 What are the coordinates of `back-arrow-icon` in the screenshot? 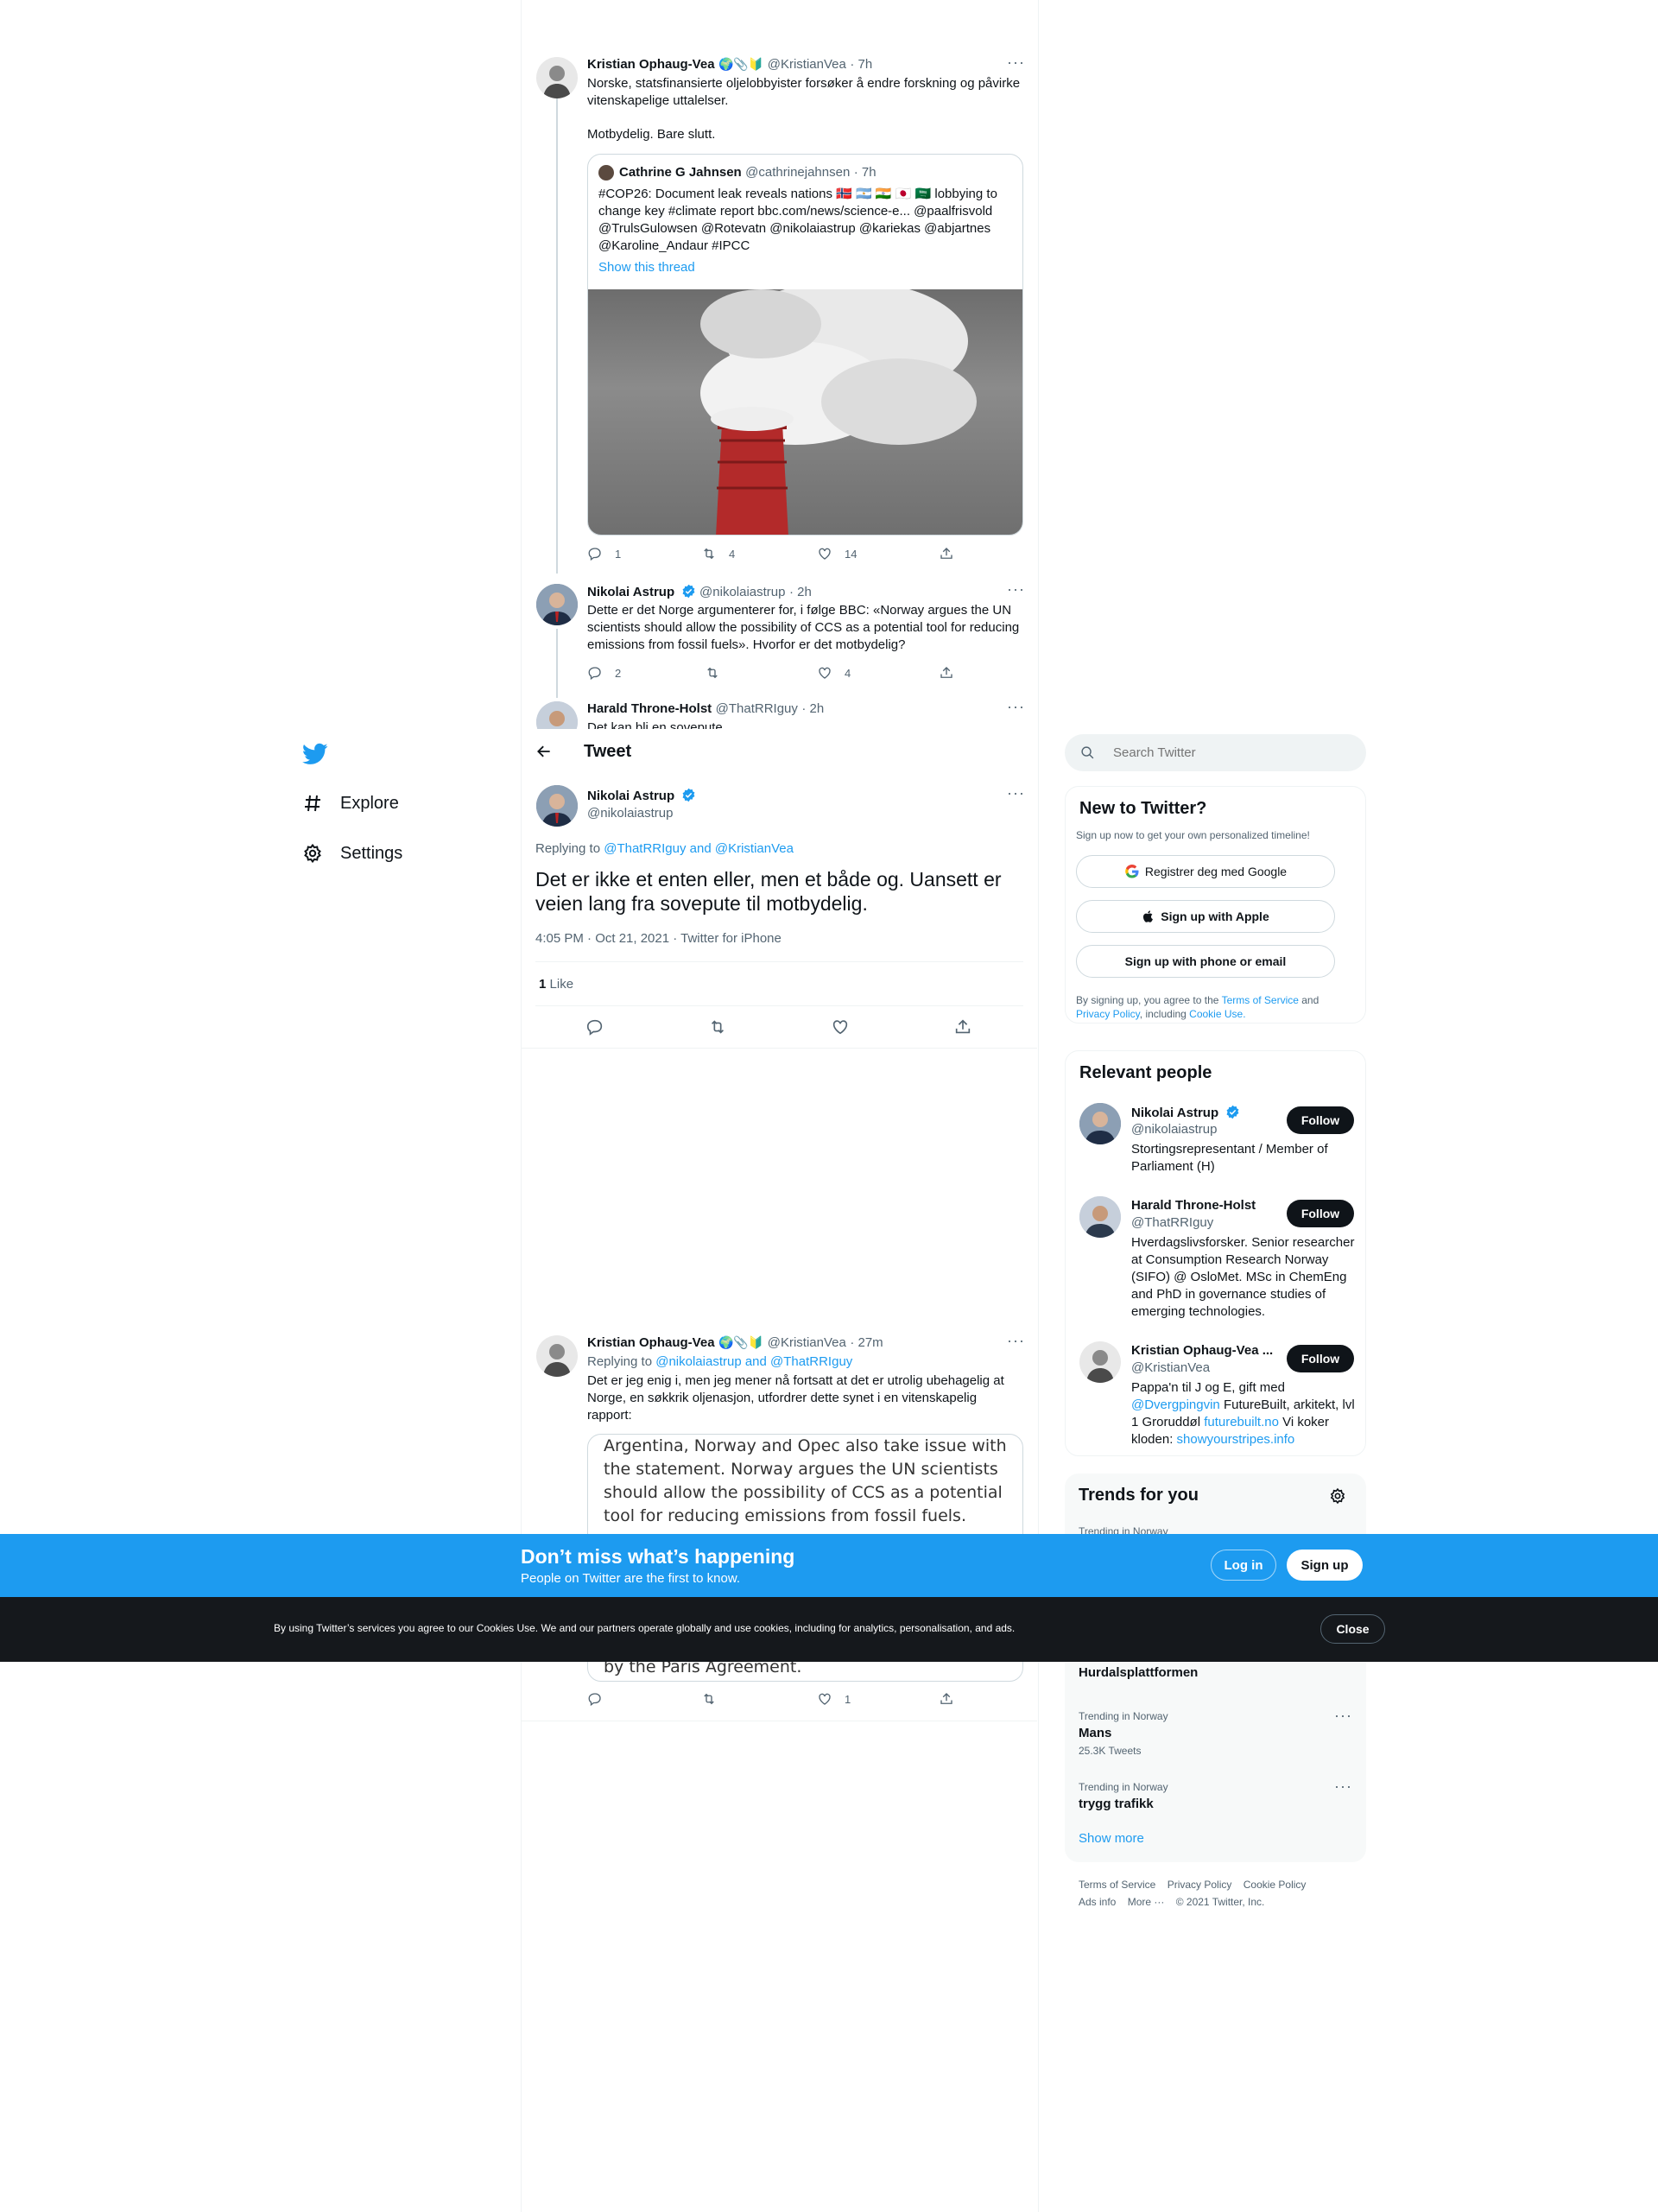 It's located at (544, 751).